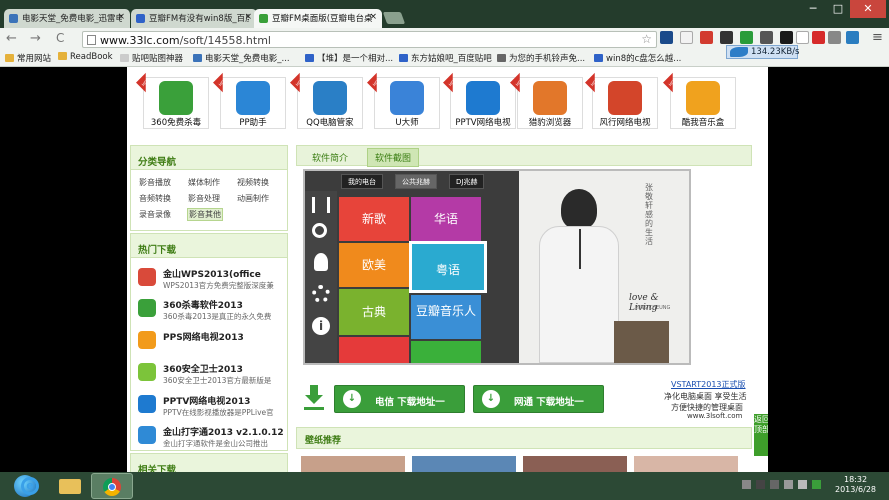 This screenshot has height=500, width=889. I want to click on back-to-top-button: 返回顶部, so click(761, 435).